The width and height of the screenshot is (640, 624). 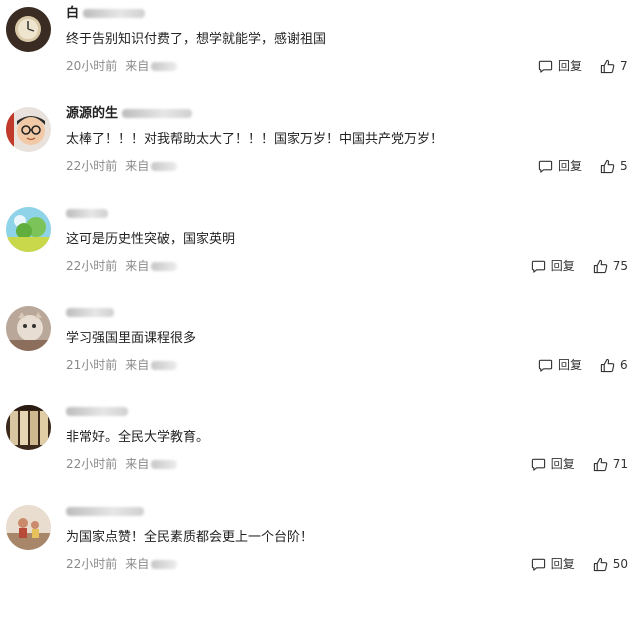 I want to click on like-button: 6, so click(x=614, y=365).